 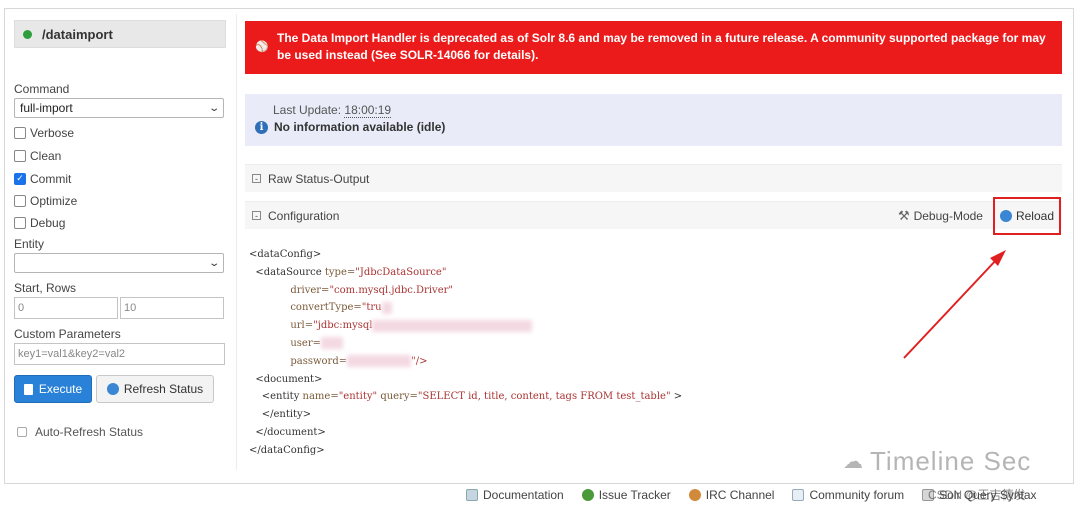 I want to click on community-forum-link: Community forum, so click(x=848, y=495).